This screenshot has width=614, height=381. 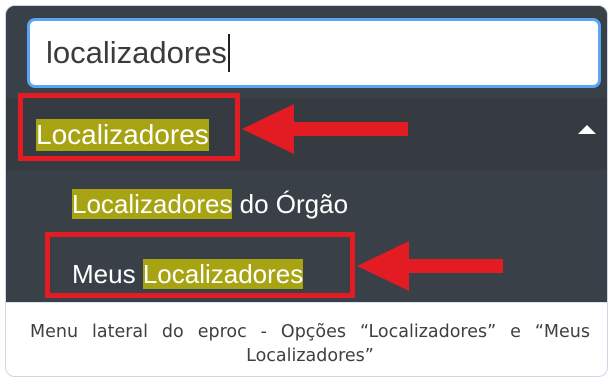 I want to click on chevron-up-icon, so click(x=587, y=129).